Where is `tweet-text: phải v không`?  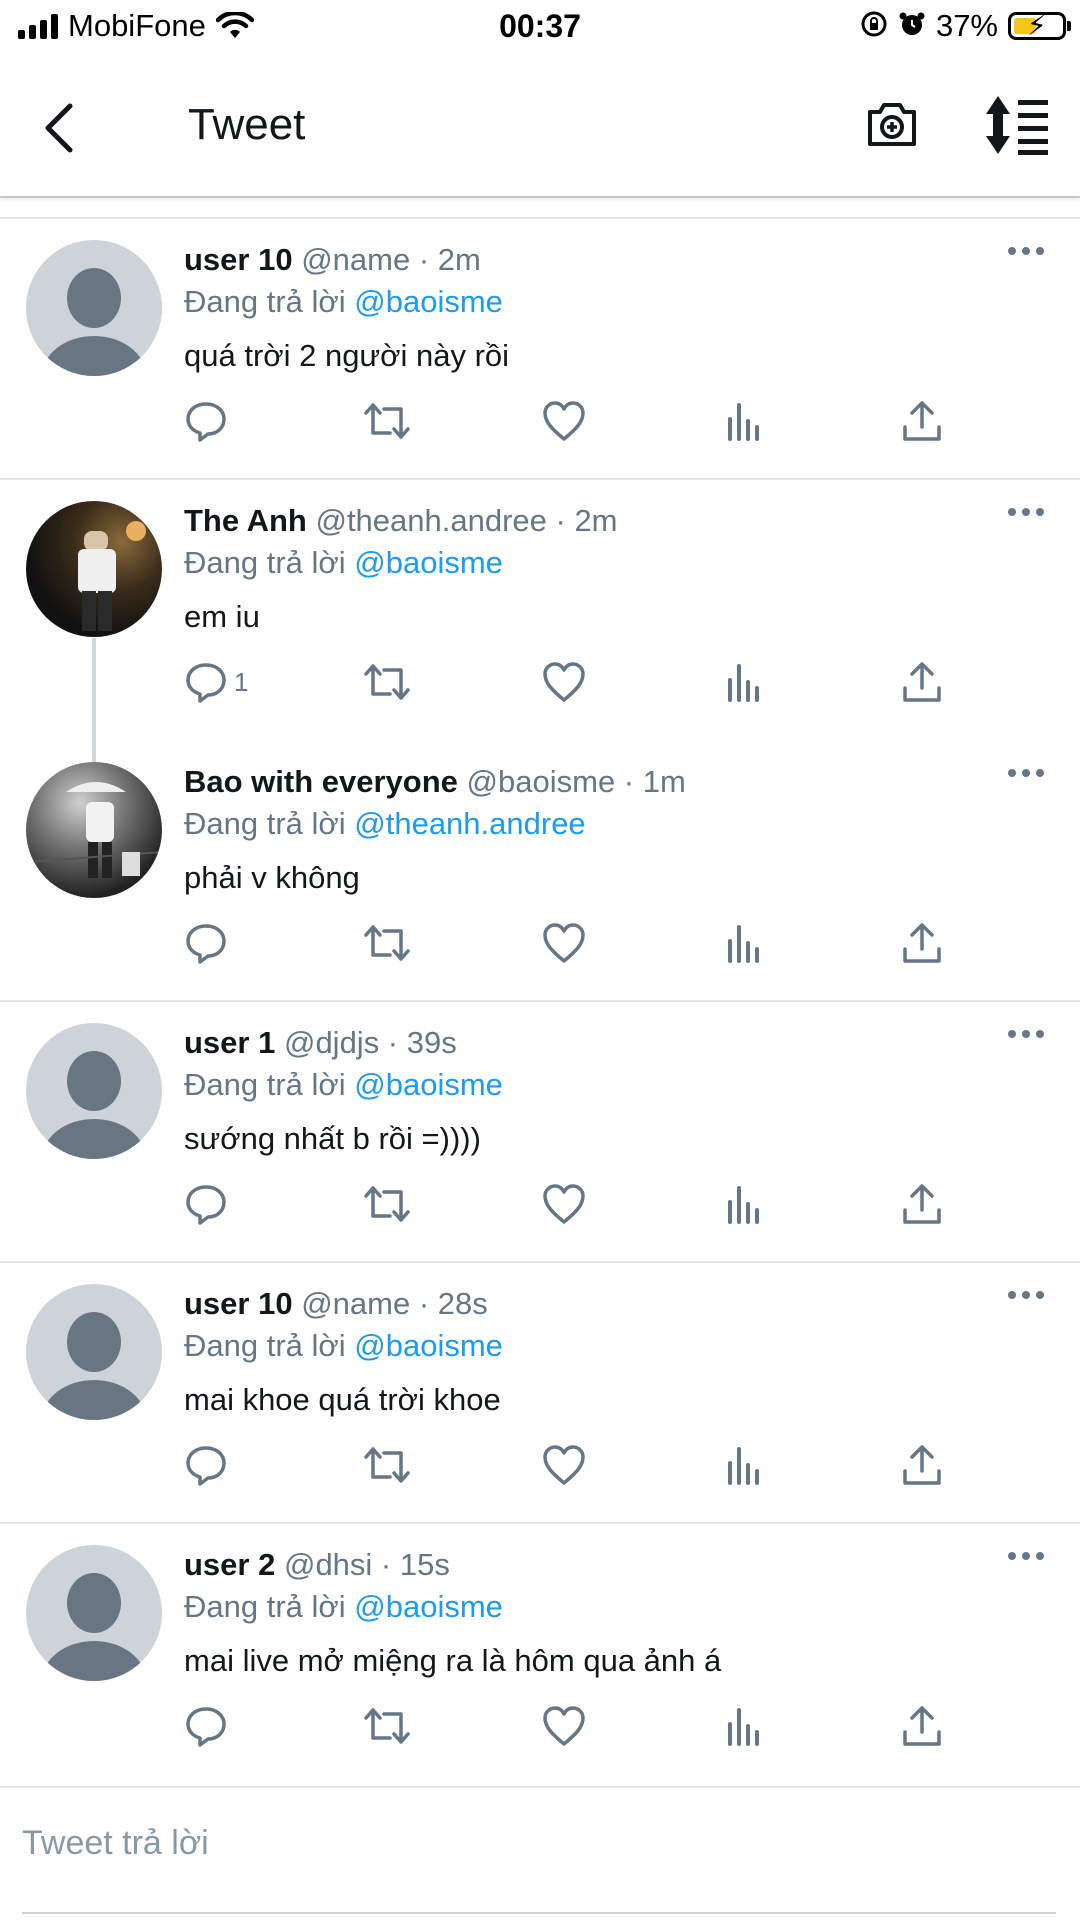
tweet-text: phải v không is located at coordinates (272, 877).